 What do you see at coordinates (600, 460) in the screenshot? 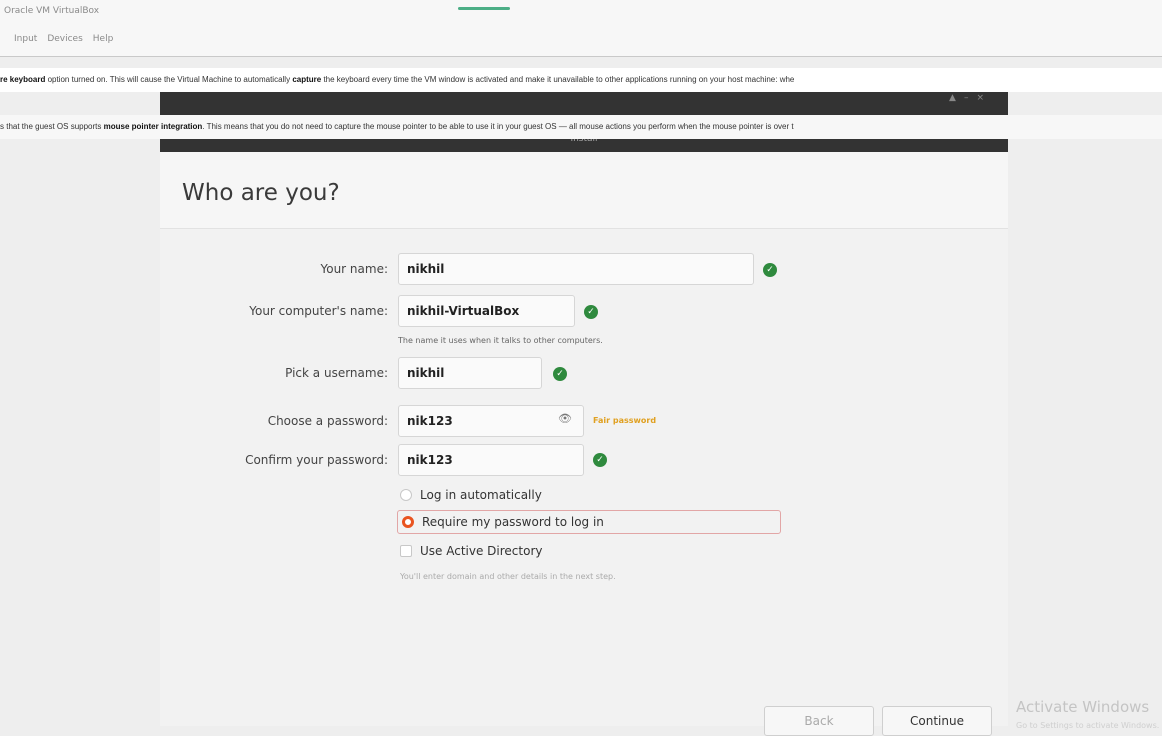
I see `confirm-valid-icon: ✓` at bounding box center [600, 460].